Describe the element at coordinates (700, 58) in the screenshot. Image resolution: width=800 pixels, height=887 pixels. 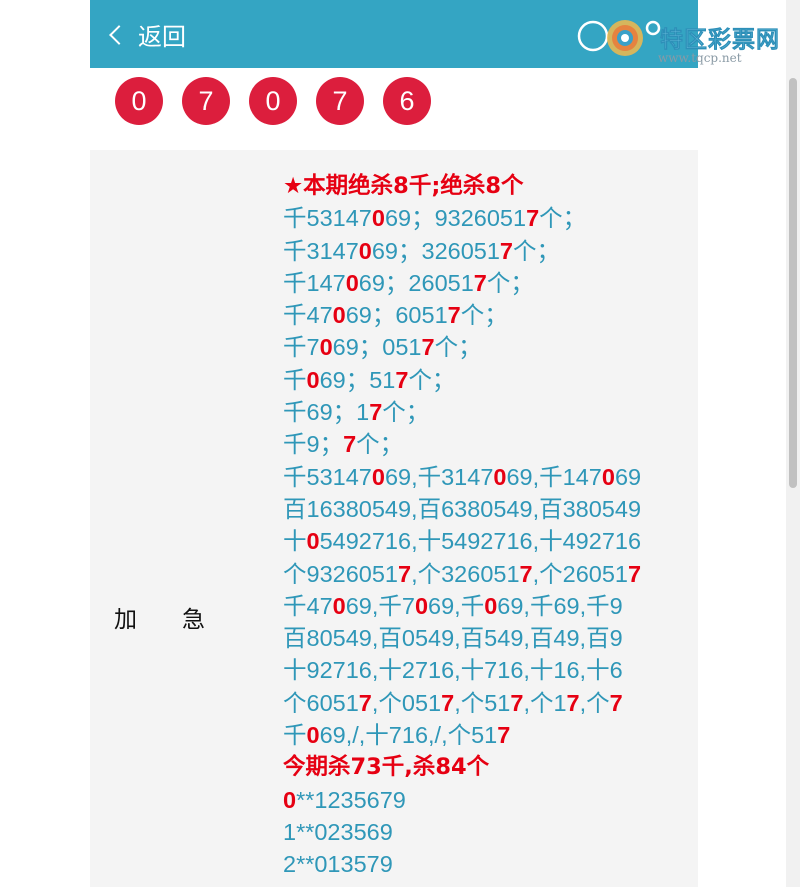
I see `brand-url: www.tqcp.net` at that location.